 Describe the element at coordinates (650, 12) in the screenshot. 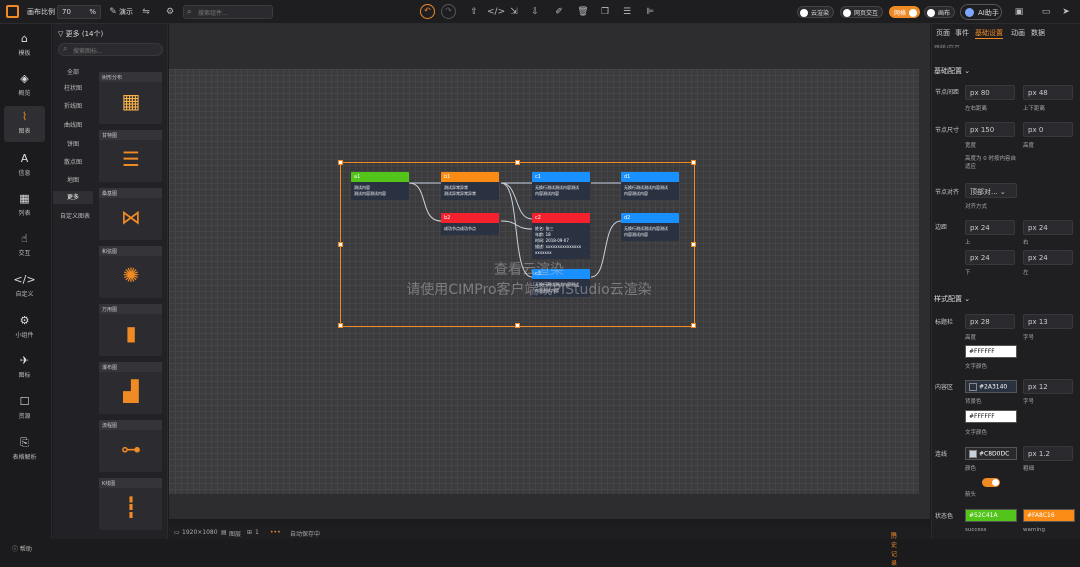

I see `align-icon: ⊫` at that location.